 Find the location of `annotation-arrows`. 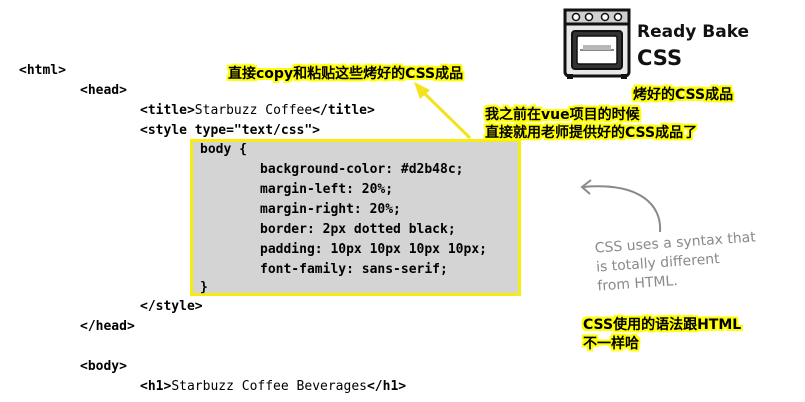

annotation-arrows is located at coordinates (538, 157).